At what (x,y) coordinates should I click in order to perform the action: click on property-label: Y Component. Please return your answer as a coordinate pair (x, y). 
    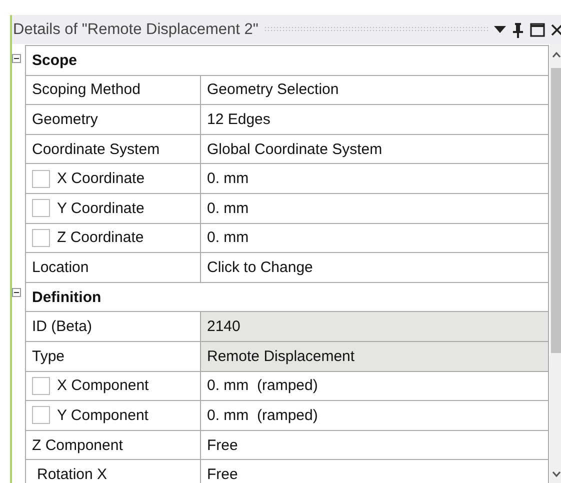
    Looking at the image, I should click on (102, 415).